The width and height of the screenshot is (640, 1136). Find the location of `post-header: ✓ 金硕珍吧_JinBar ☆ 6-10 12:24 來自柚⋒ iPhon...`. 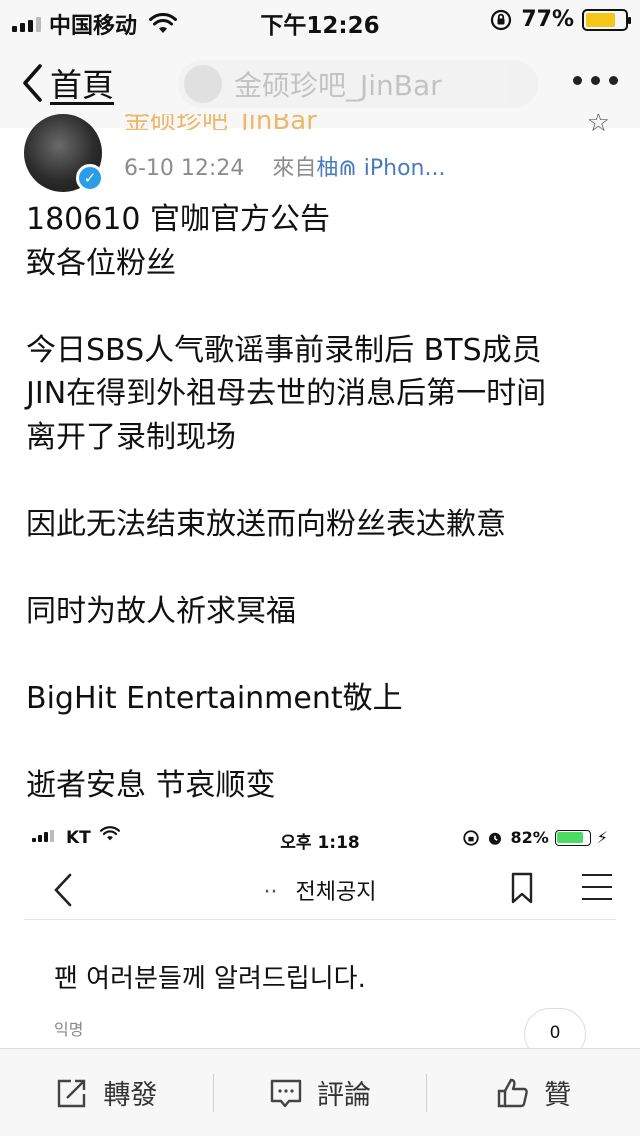

post-header: ✓ 金硕珍吧_JinBar ☆ 6-10 12:24 來自柚⋒ iPhon... is located at coordinates (320, 153).